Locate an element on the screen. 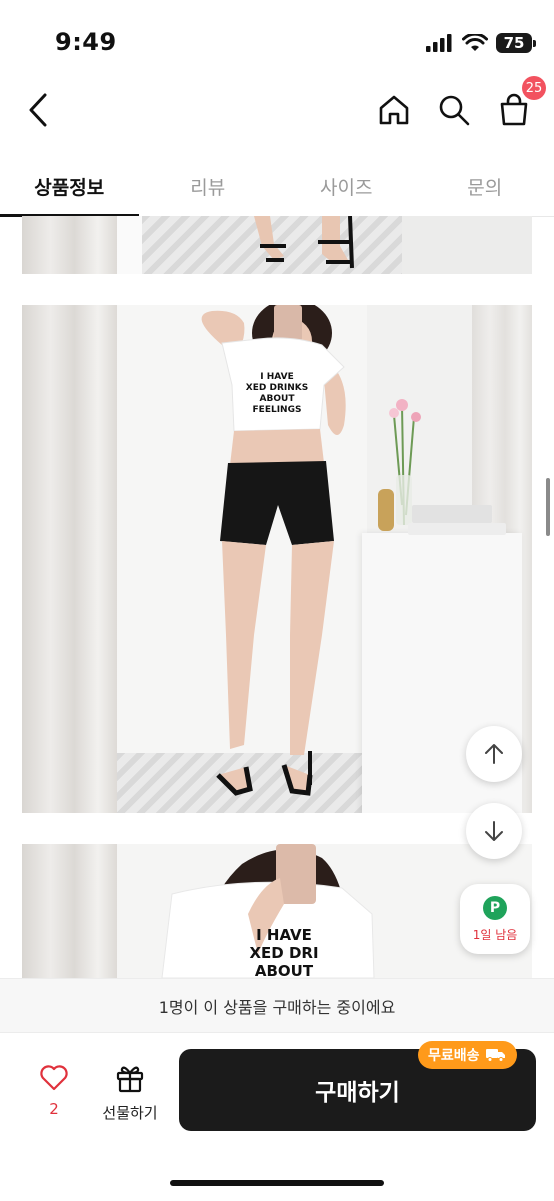 The image size is (554, 1201). search-button is located at coordinates (454, 110).